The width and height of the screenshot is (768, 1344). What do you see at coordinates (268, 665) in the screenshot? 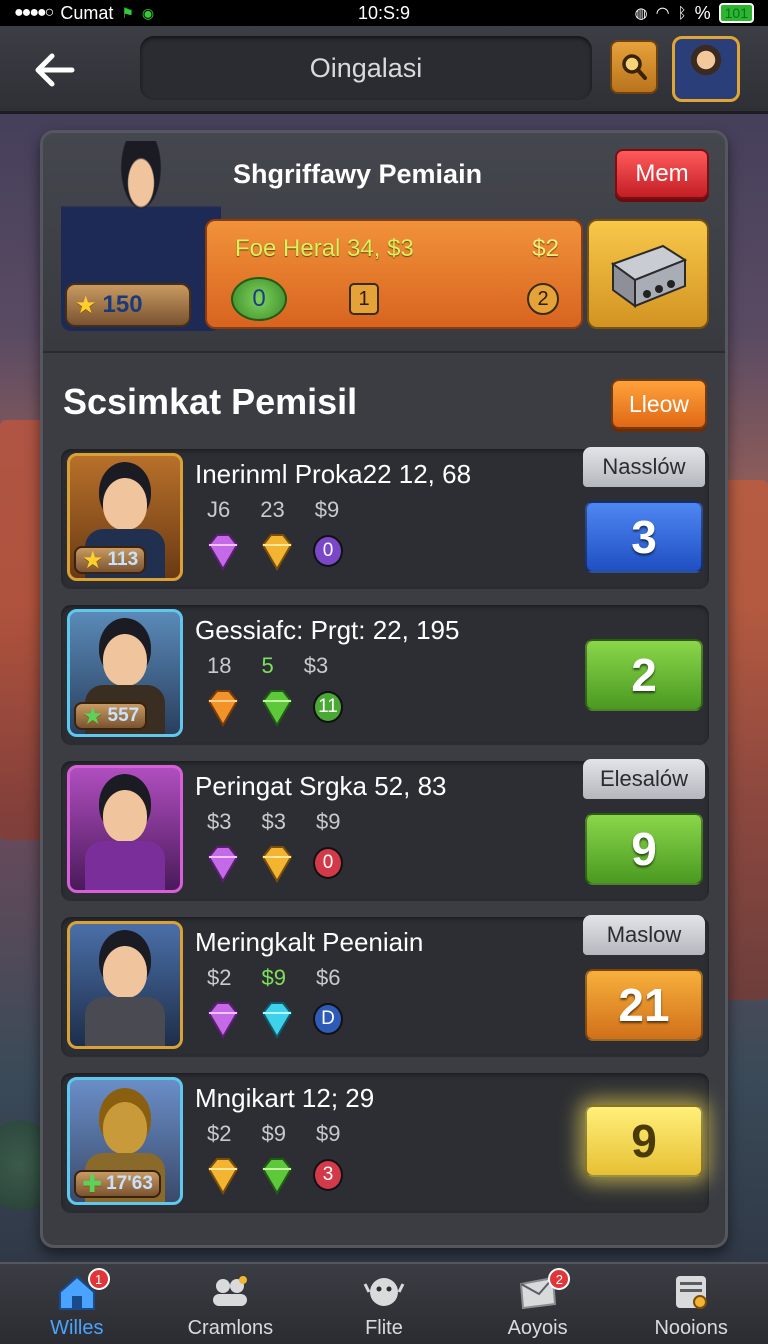
I see `row-stats: 18 5 $3` at bounding box center [268, 665].